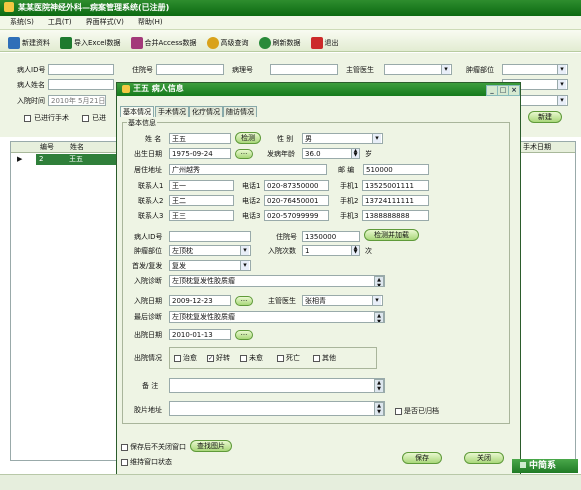 This screenshot has width=581, height=490. Describe the element at coordinates (151, 462) in the screenshot. I see `keep-state-label: 维持窗口状态` at that location.